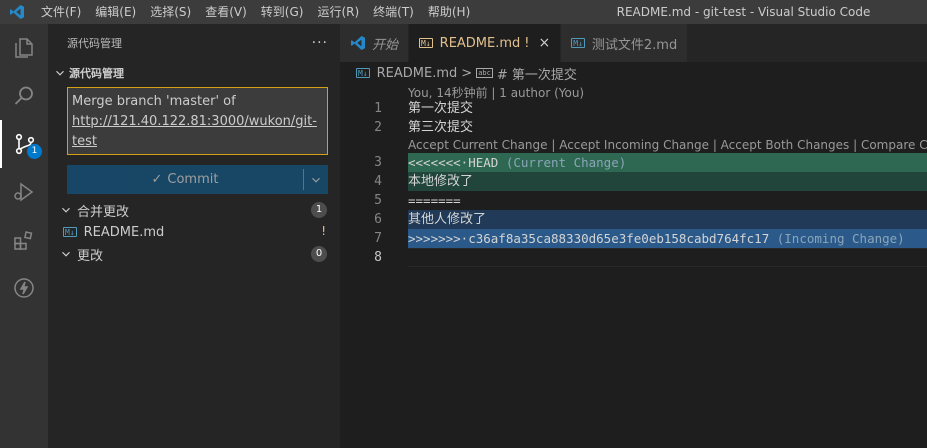 This screenshot has width=927, height=448. I want to click on commit-main-button: ✓ Commit, so click(185, 179).